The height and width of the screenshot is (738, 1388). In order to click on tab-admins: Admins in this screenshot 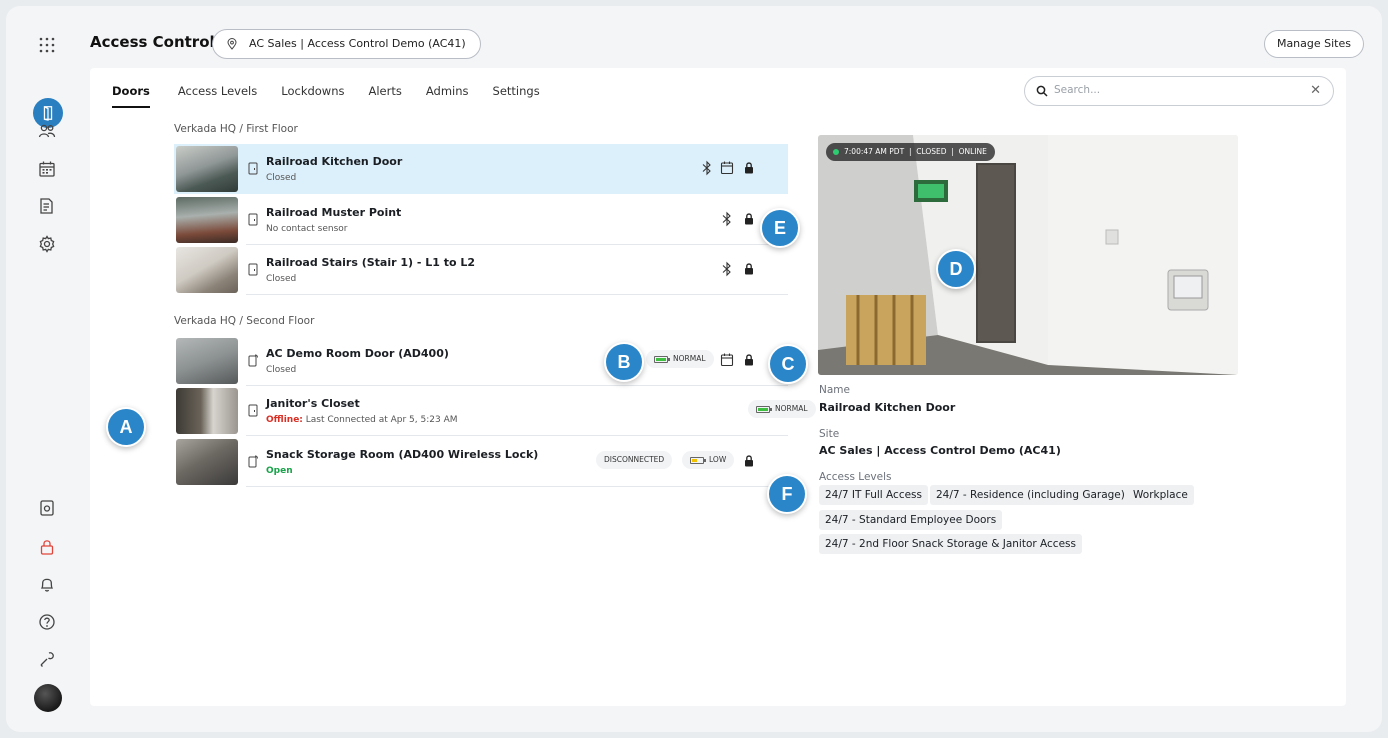, I will do `click(447, 96)`.